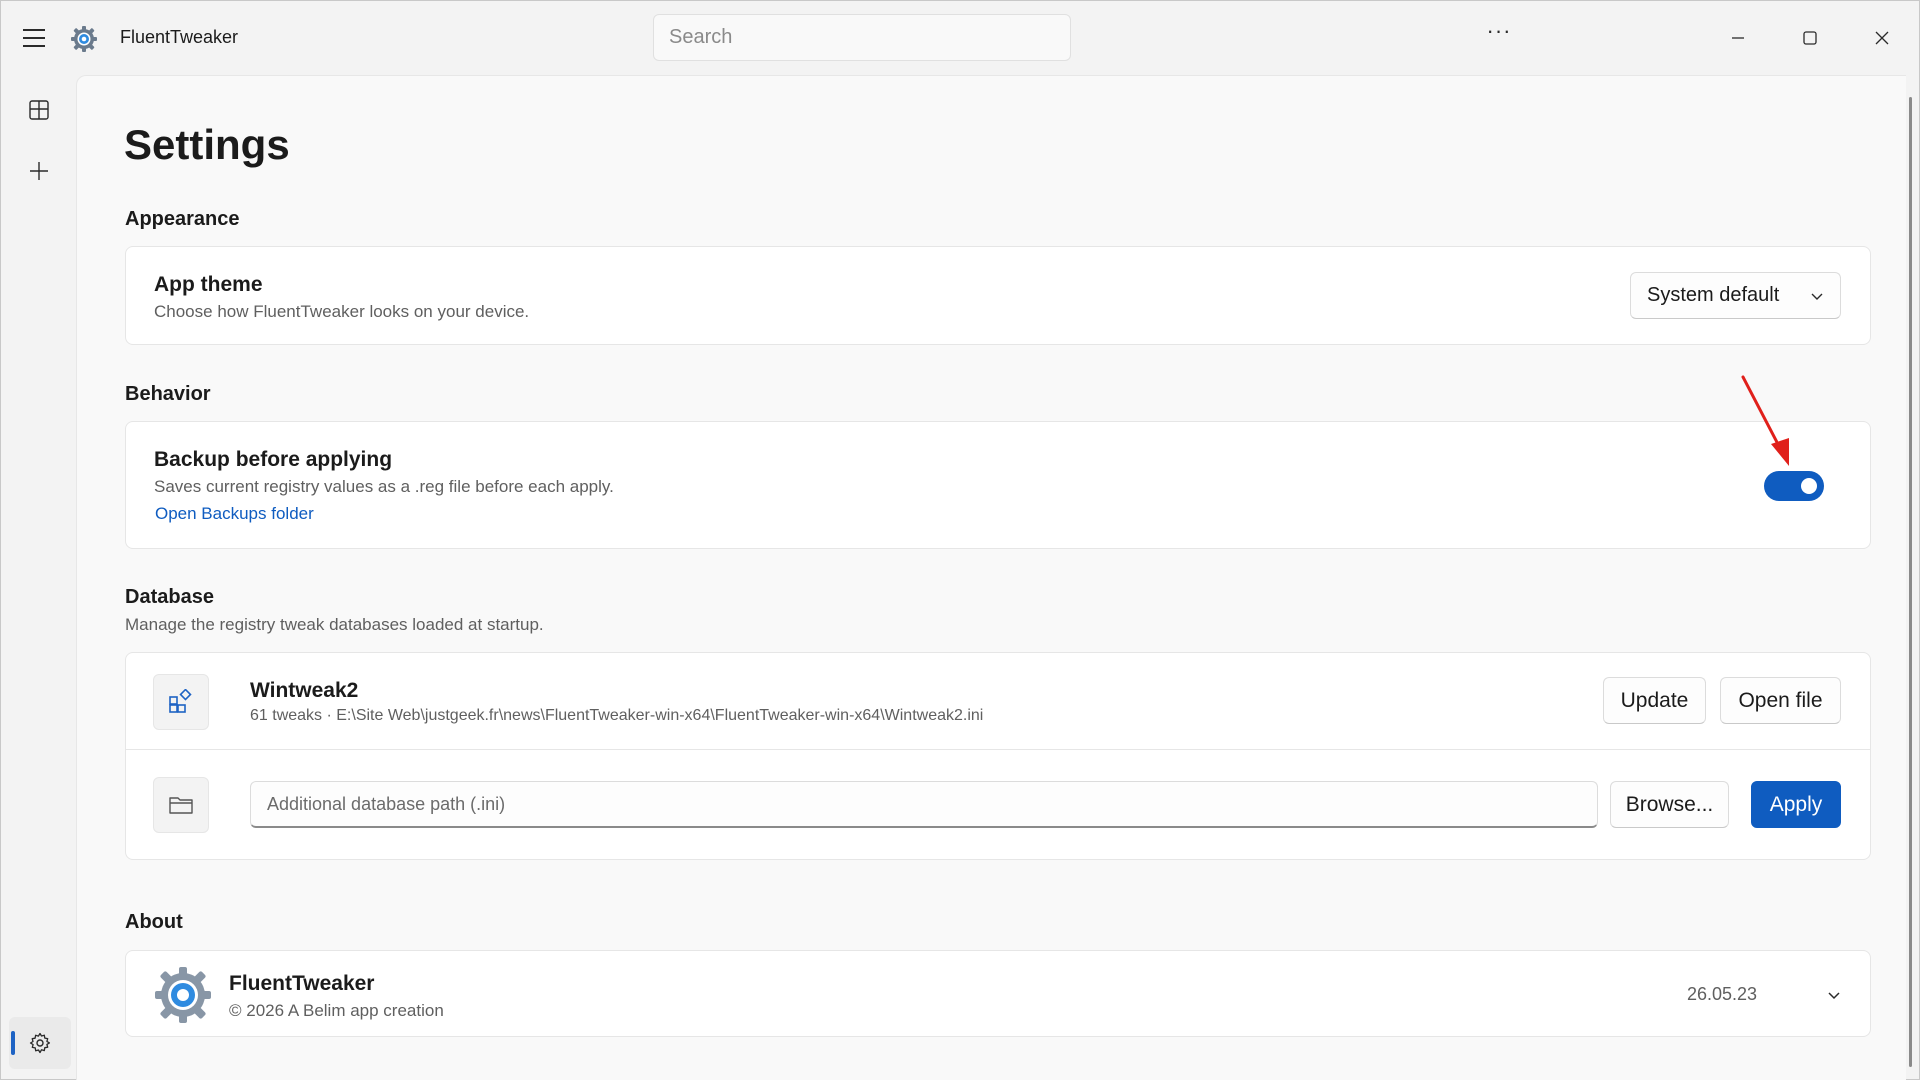 The height and width of the screenshot is (1080, 1920). What do you see at coordinates (208, 284) in the screenshot?
I see `app-theme-title: App theme` at bounding box center [208, 284].